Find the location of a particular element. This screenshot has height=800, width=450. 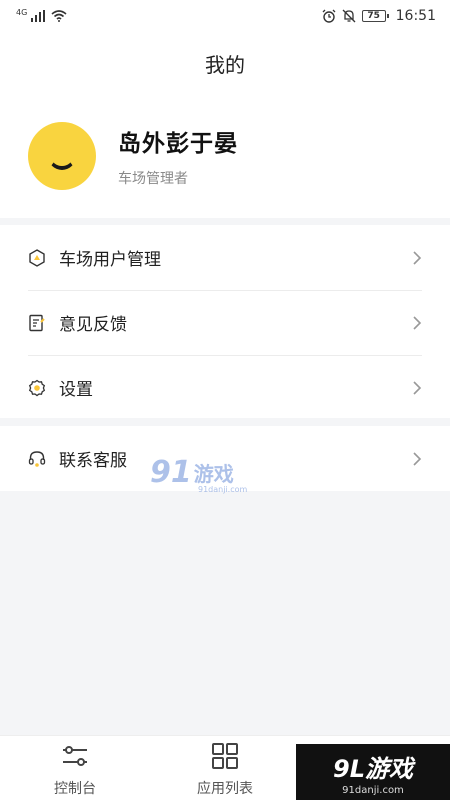

brand-main-text: 9L游戏 is located at coordinates (373, 768).